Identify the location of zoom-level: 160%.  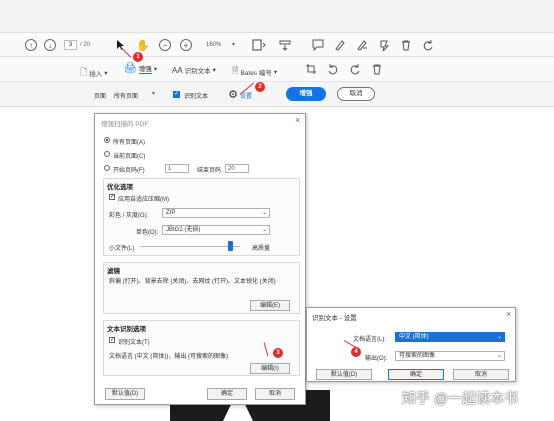
(213, 45).